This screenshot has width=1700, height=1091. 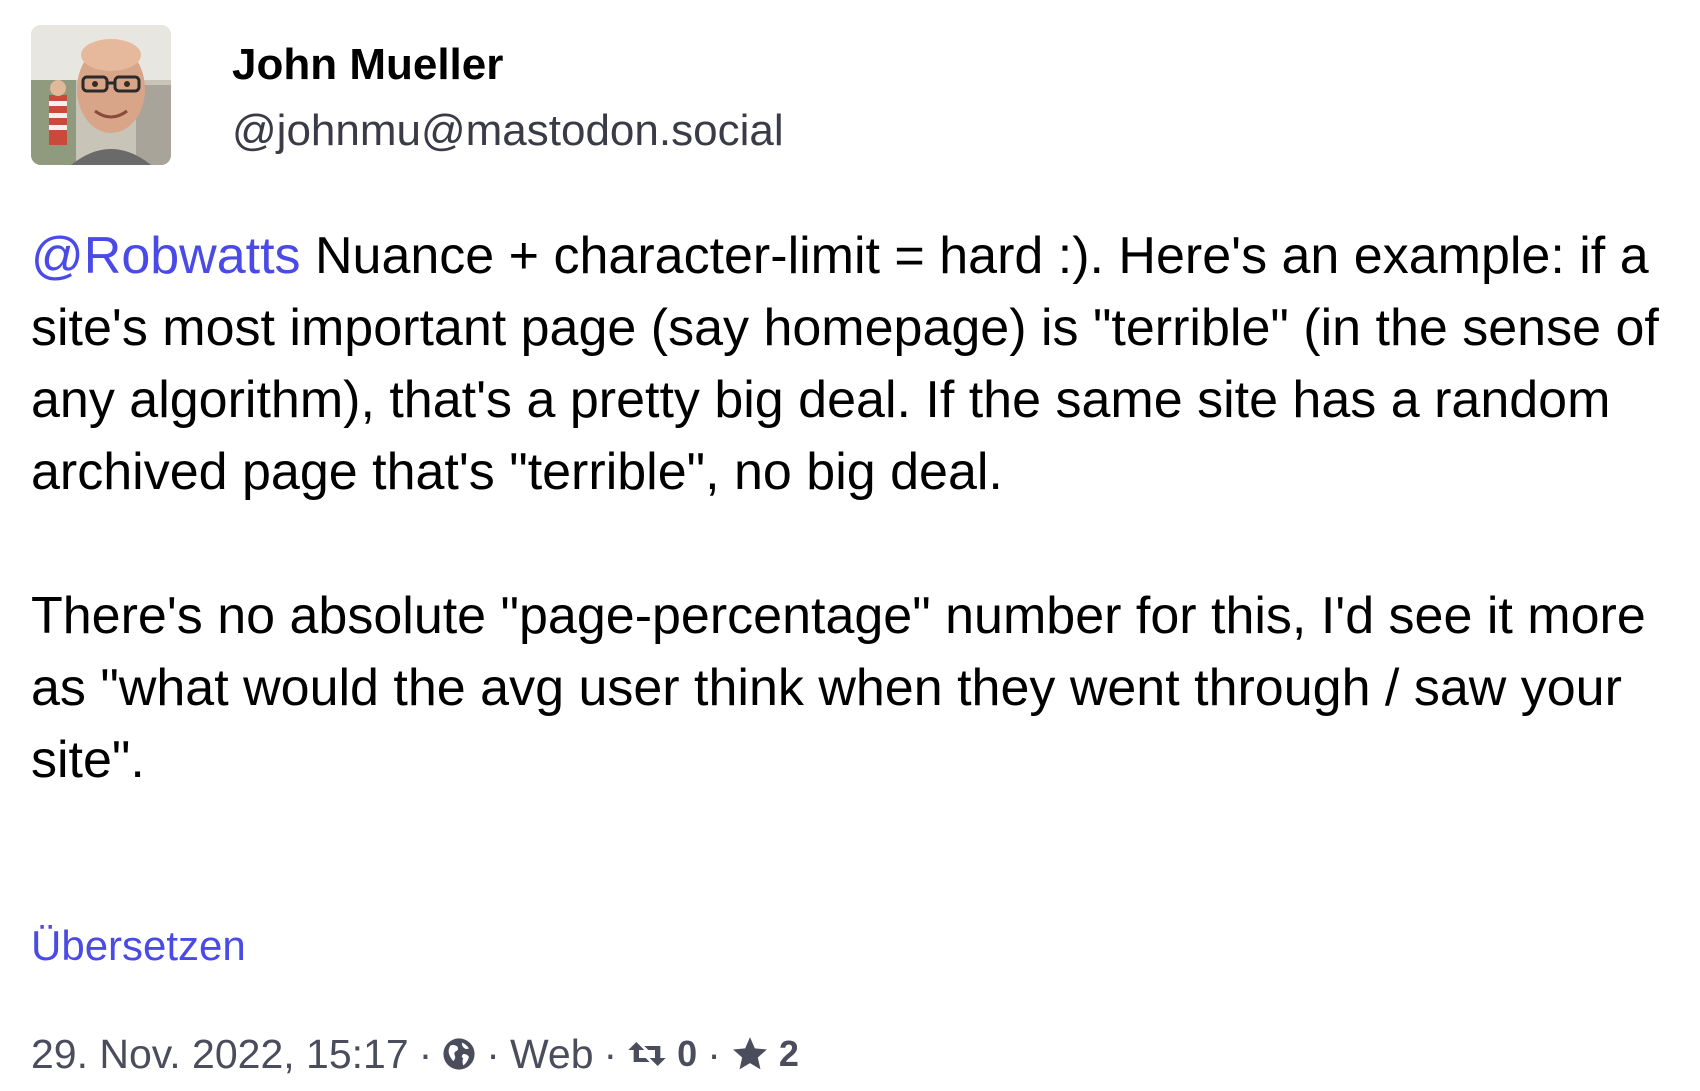 I want to click on translate-button: Übersetzen, so click(x=138, y=946).